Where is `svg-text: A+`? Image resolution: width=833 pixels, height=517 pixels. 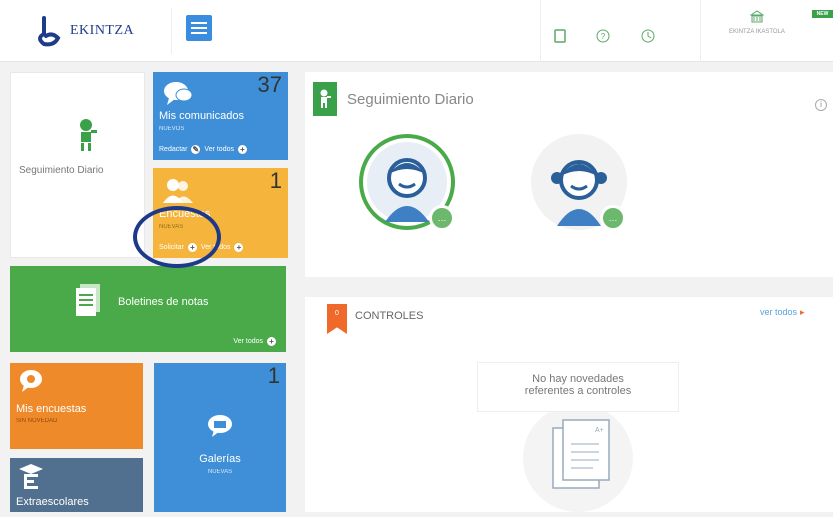 svg-text: A+ is located at coordinates (599, 430).